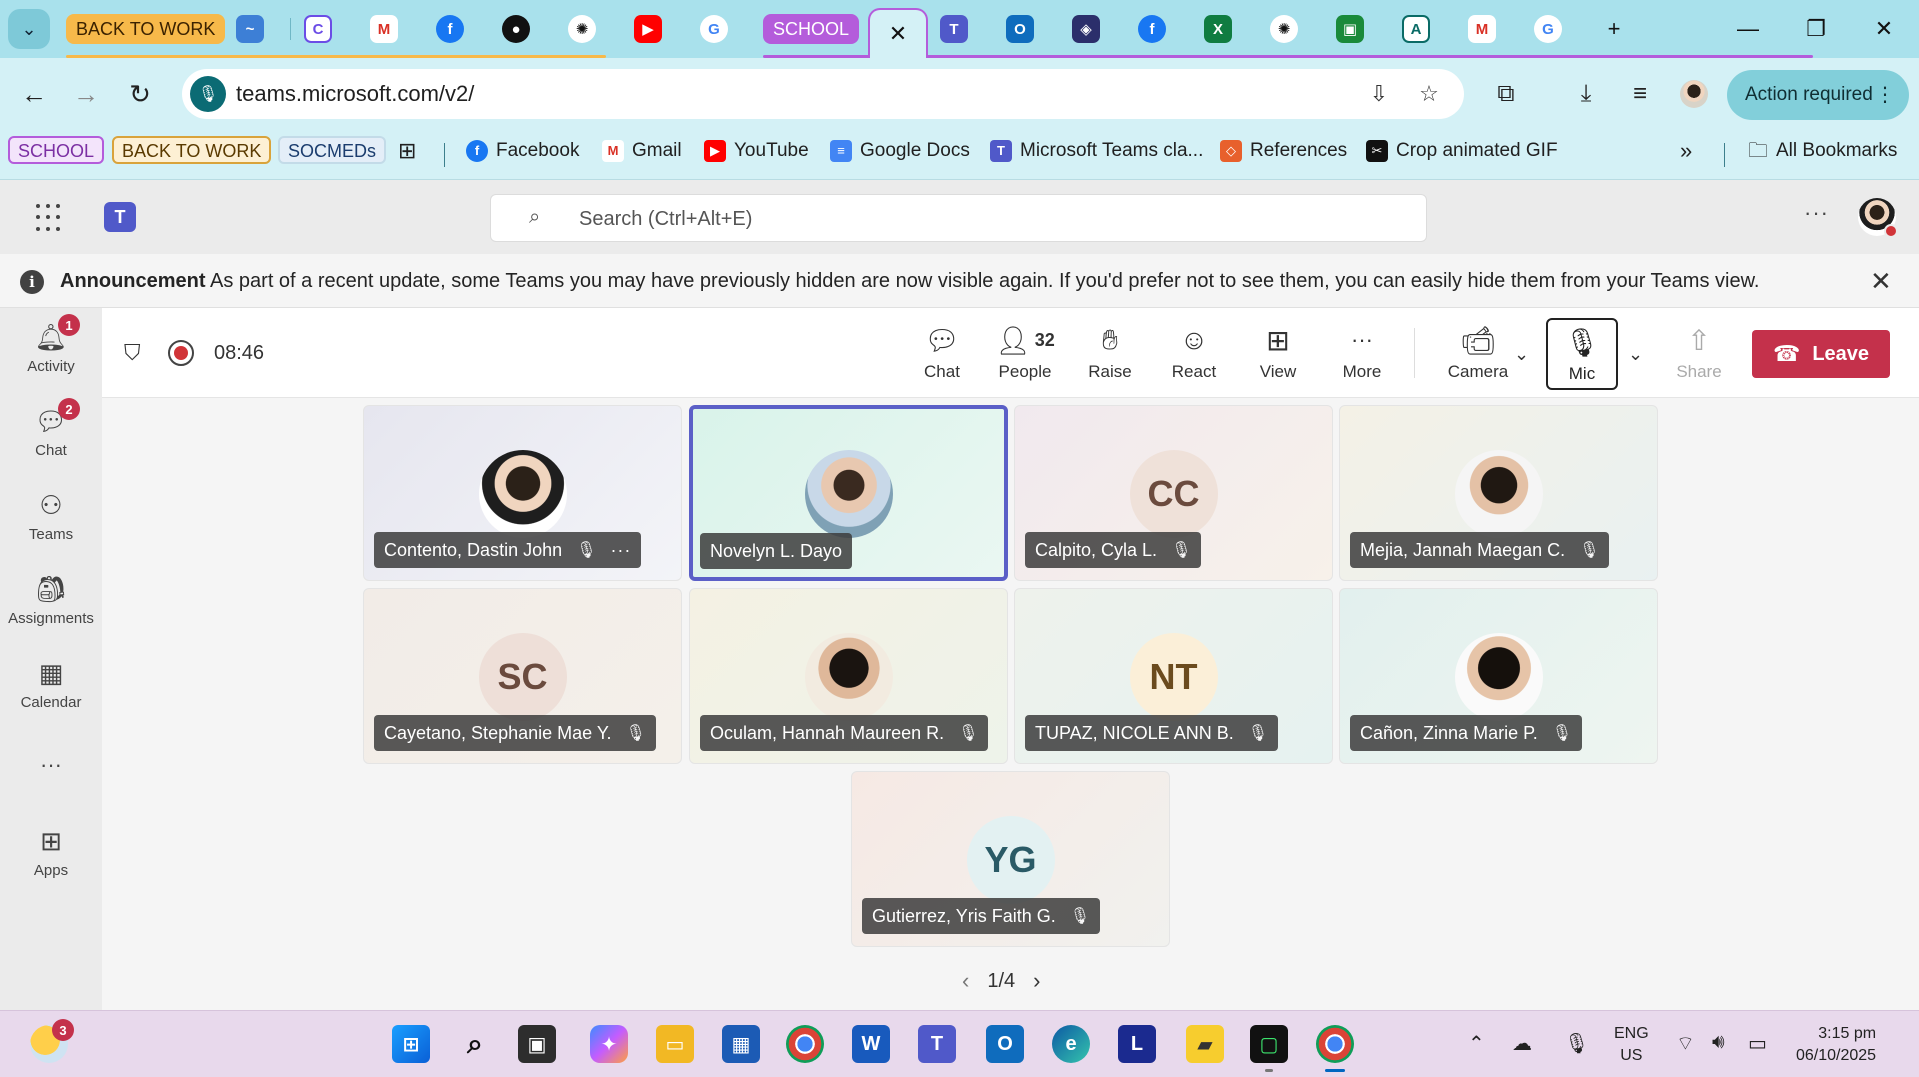 This screenshot has height=1077, width=1919. What do you see at coordinates (522, 676) in the screenshot?
I see `participant-tile: SC Cayetano, Stephanie Mae Y. 🎙︎` at bounding box center [522, 676].